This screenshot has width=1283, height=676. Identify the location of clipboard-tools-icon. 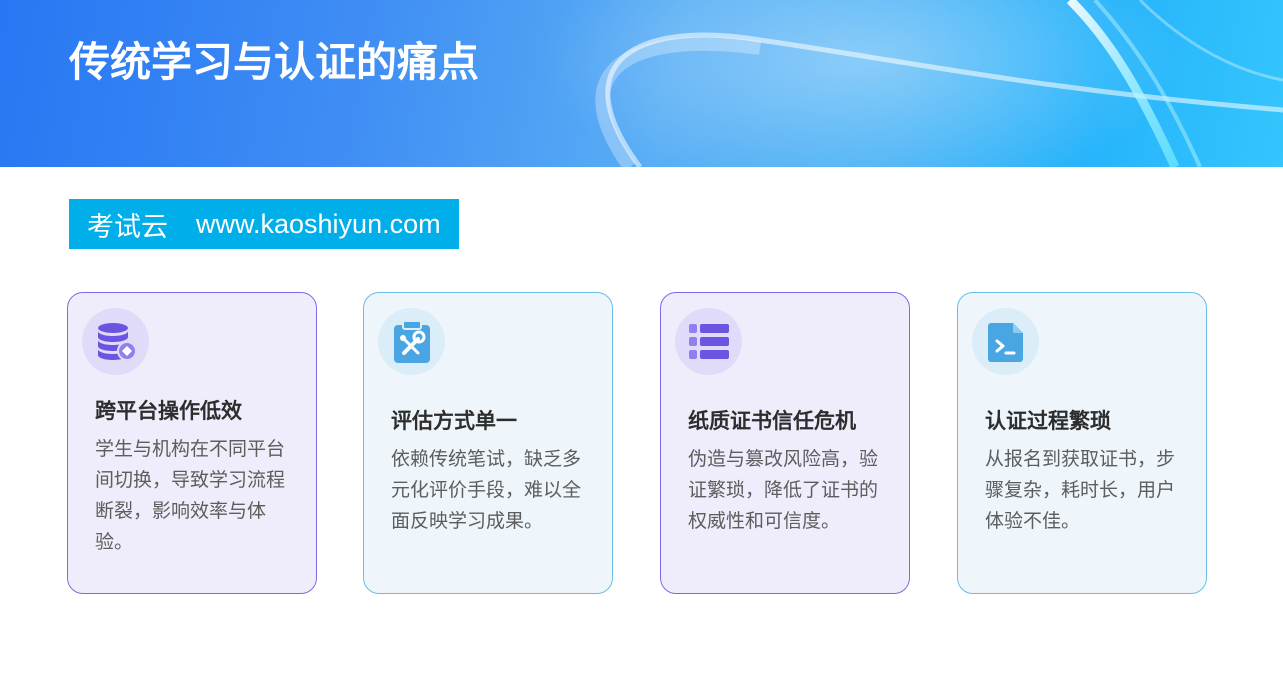
(411, 341).